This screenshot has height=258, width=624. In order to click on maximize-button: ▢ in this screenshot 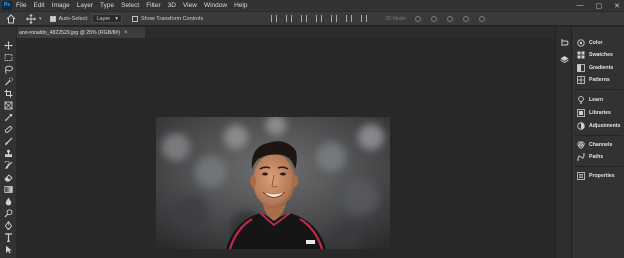, I will do `click(599, 6)`.